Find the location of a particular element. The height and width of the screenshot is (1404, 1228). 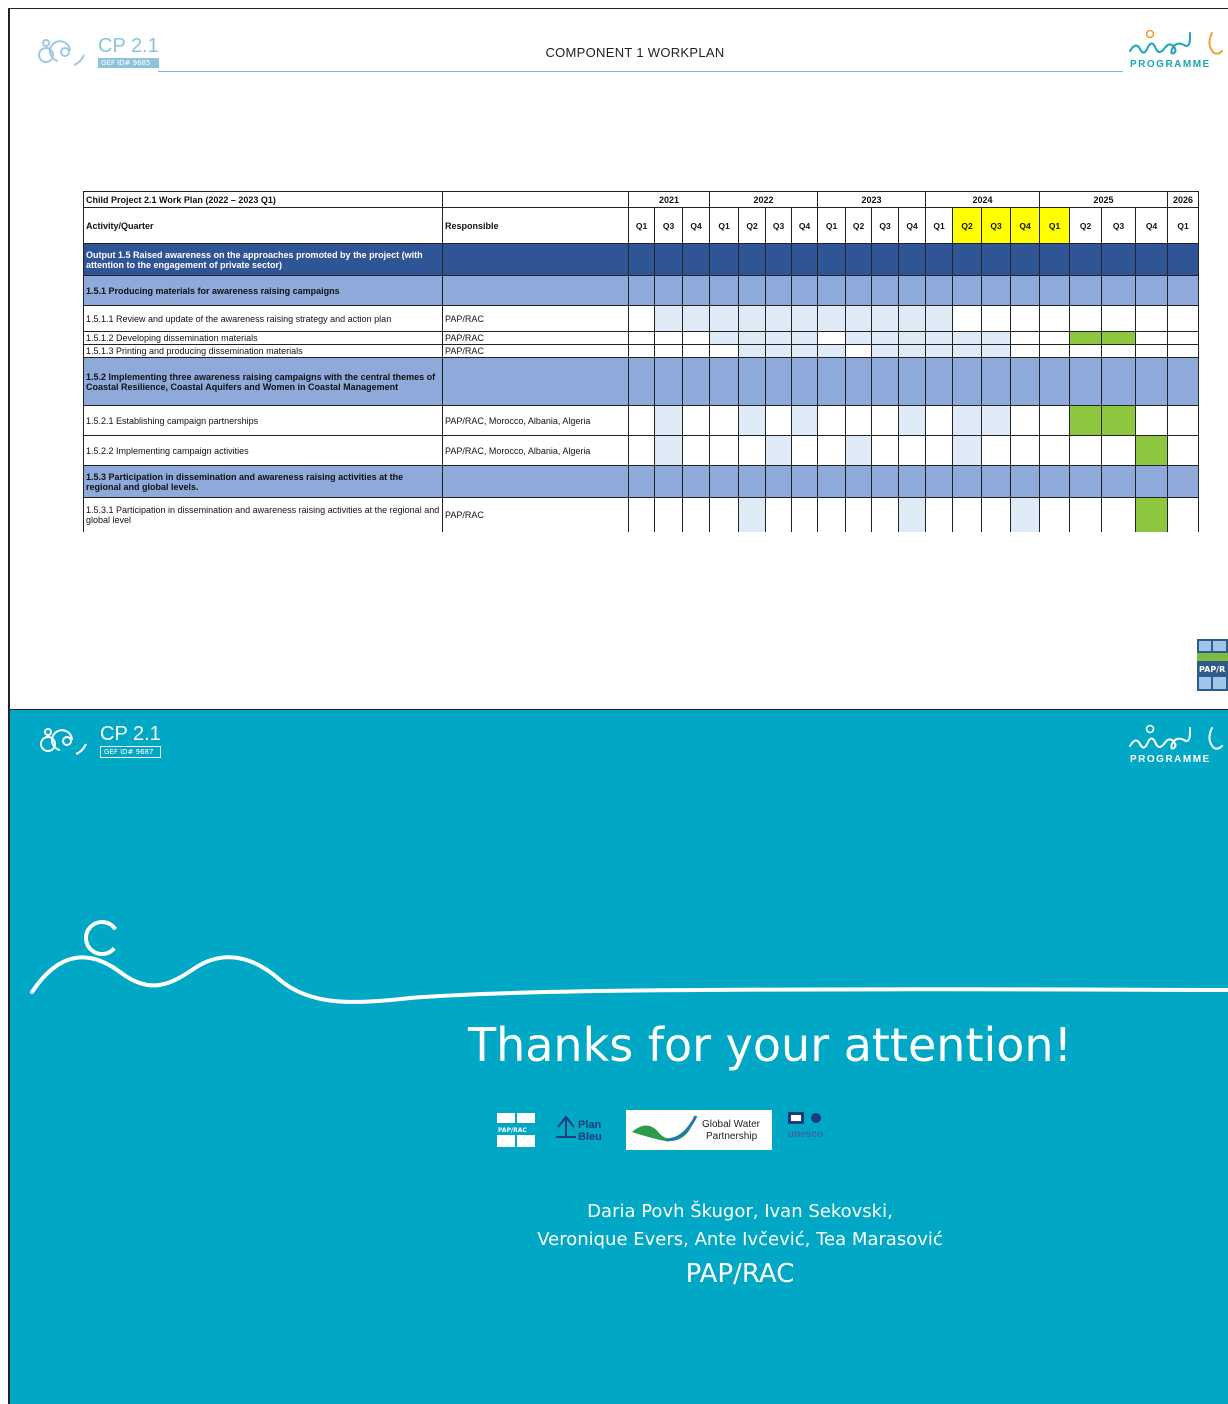

paprac-logo: PAP/RAC is located at coordinates (516, 1130).